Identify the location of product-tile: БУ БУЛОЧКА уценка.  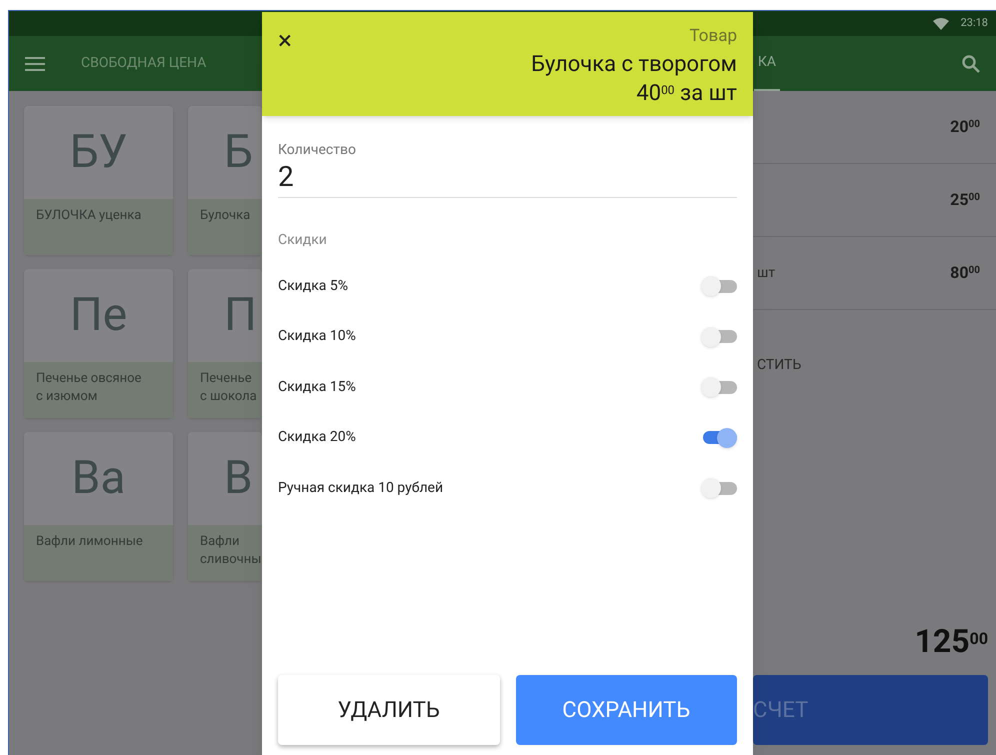
(98, 180).